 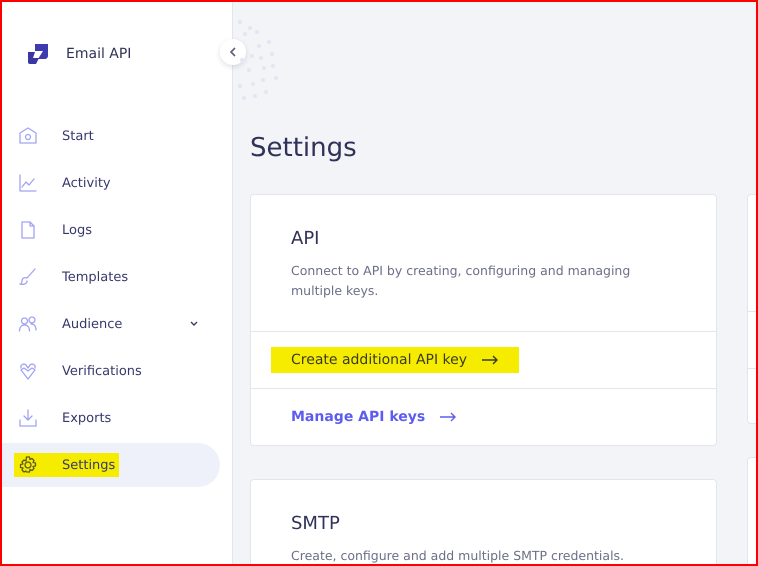 I want to click on card-title: SMTP, so click(x=316, y=523).